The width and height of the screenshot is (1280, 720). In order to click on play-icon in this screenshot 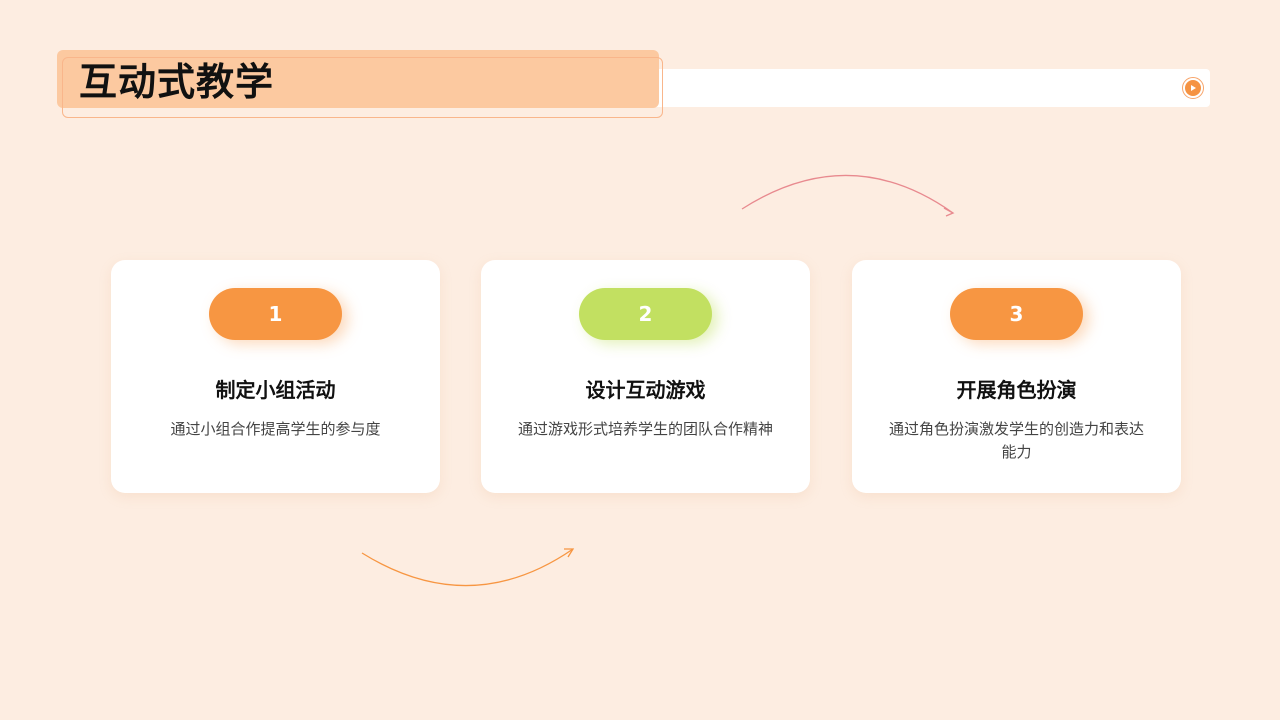, I will do `click(1193, 88)`.